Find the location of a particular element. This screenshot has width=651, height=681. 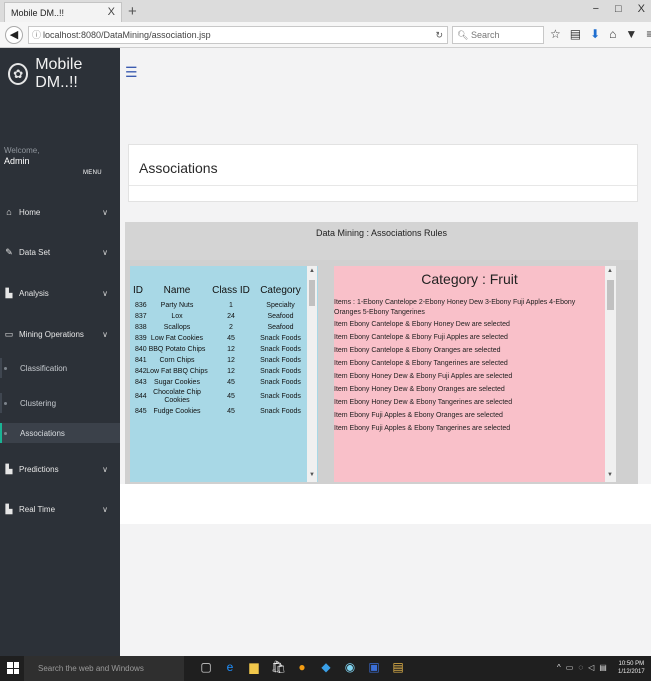

network-icon: ◌ is located at coordinates (580, 667).